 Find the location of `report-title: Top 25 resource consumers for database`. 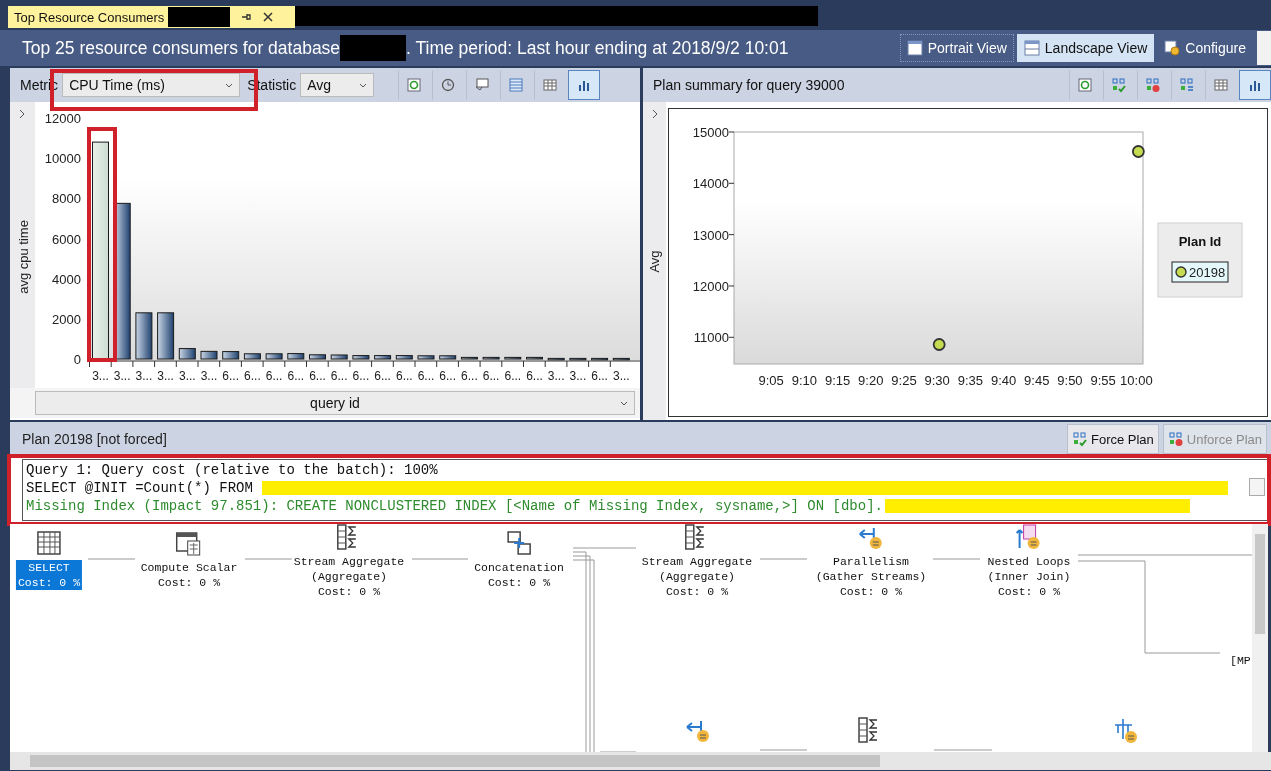

report-title: Top 25 resource consumers for database is located at coordinates (181, 48).